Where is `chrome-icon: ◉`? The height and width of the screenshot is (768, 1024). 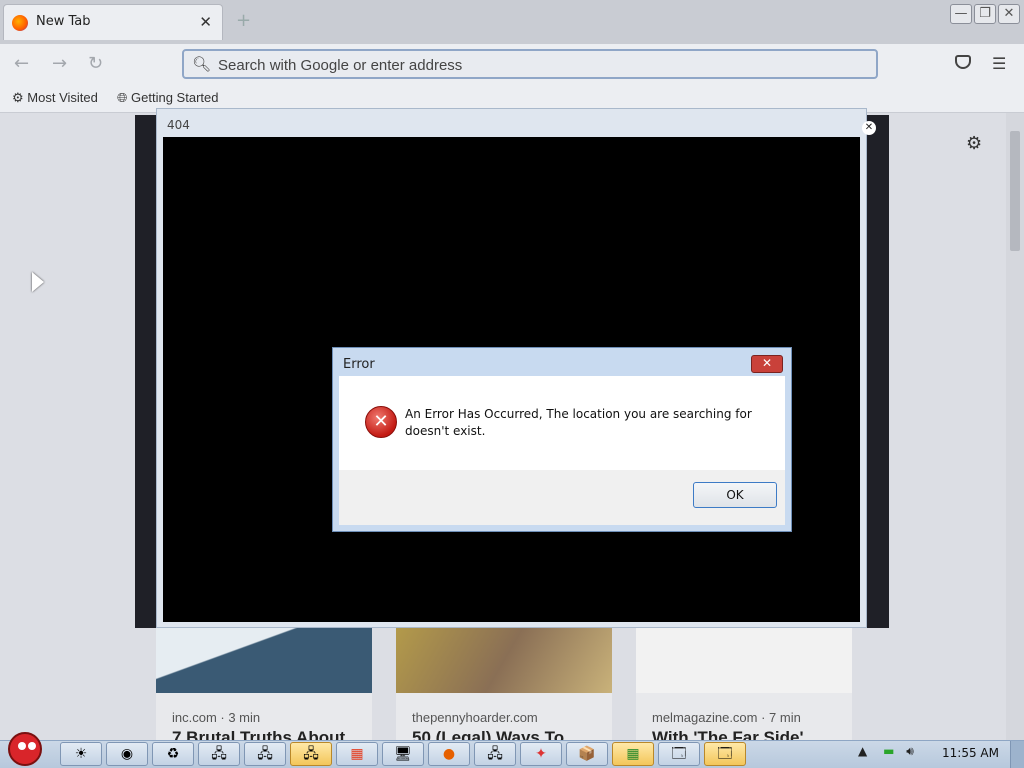
chrome-icon: ◉ is located at coordinates (127, 754).